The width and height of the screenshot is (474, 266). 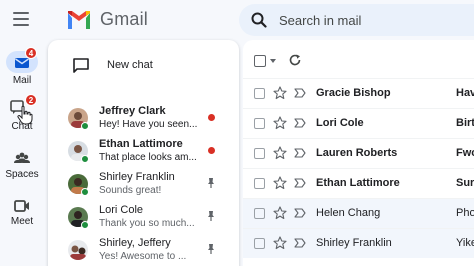 I want to click on chat-snippet: Sounds great!, so click(x=130, y=190).